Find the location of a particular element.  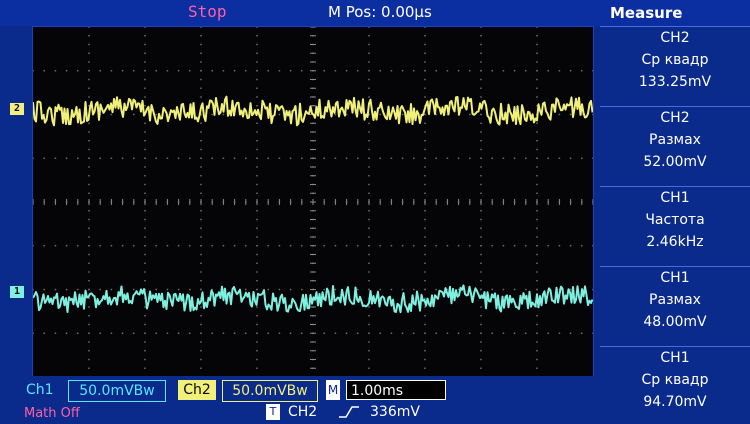

measure-item-5: CH1 Ср квадр 94.70mV is located at coordinates (675, 382).